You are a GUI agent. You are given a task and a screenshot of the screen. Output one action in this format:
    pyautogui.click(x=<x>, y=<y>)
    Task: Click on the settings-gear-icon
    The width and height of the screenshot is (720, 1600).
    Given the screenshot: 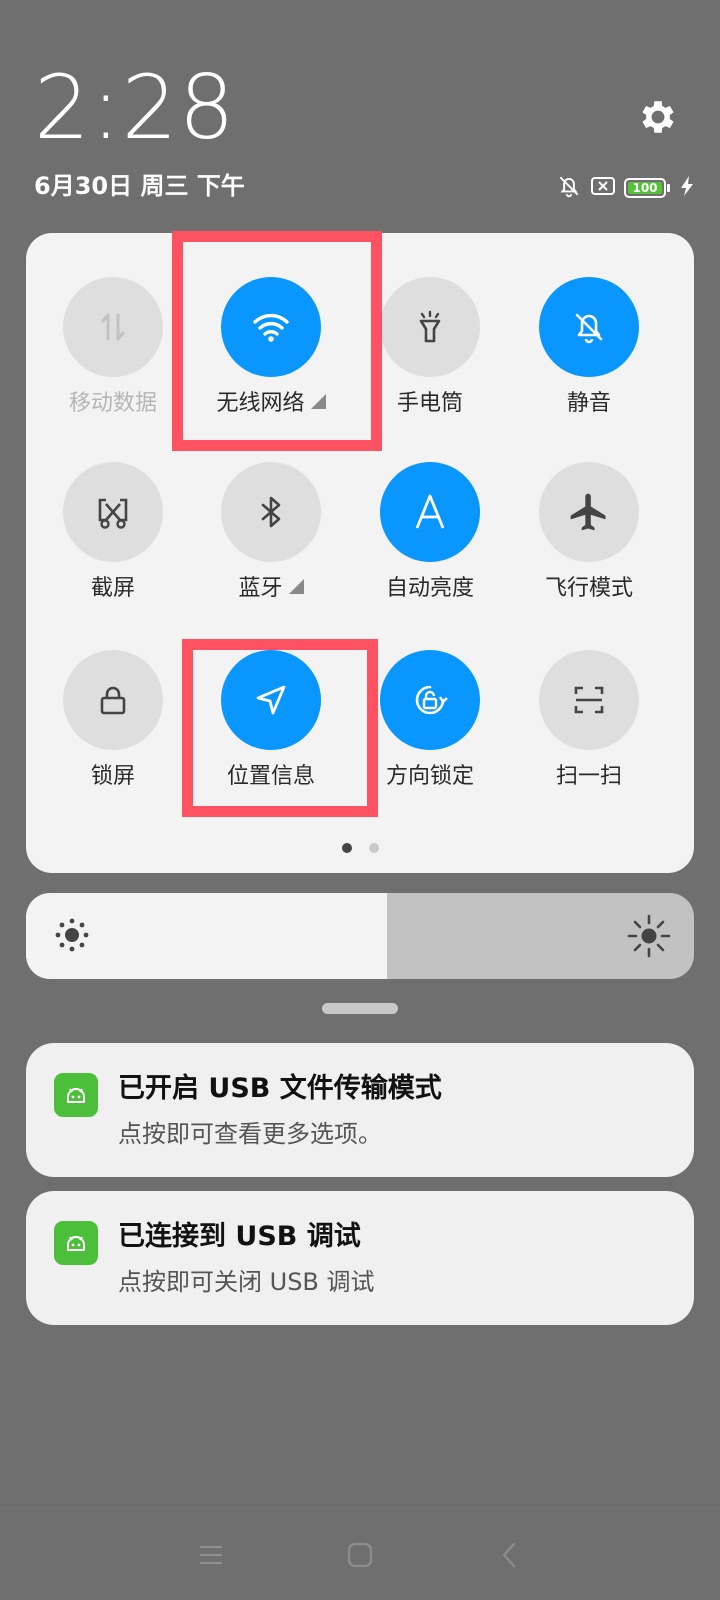 What is the action you would take?
    pyautogui.click(x=658, y=117)
    